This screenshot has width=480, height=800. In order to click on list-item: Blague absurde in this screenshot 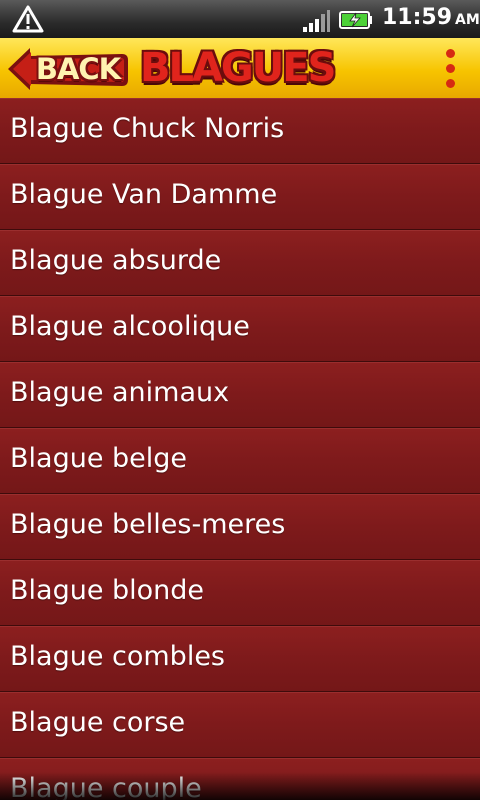, I will do `click(240, 263)`.